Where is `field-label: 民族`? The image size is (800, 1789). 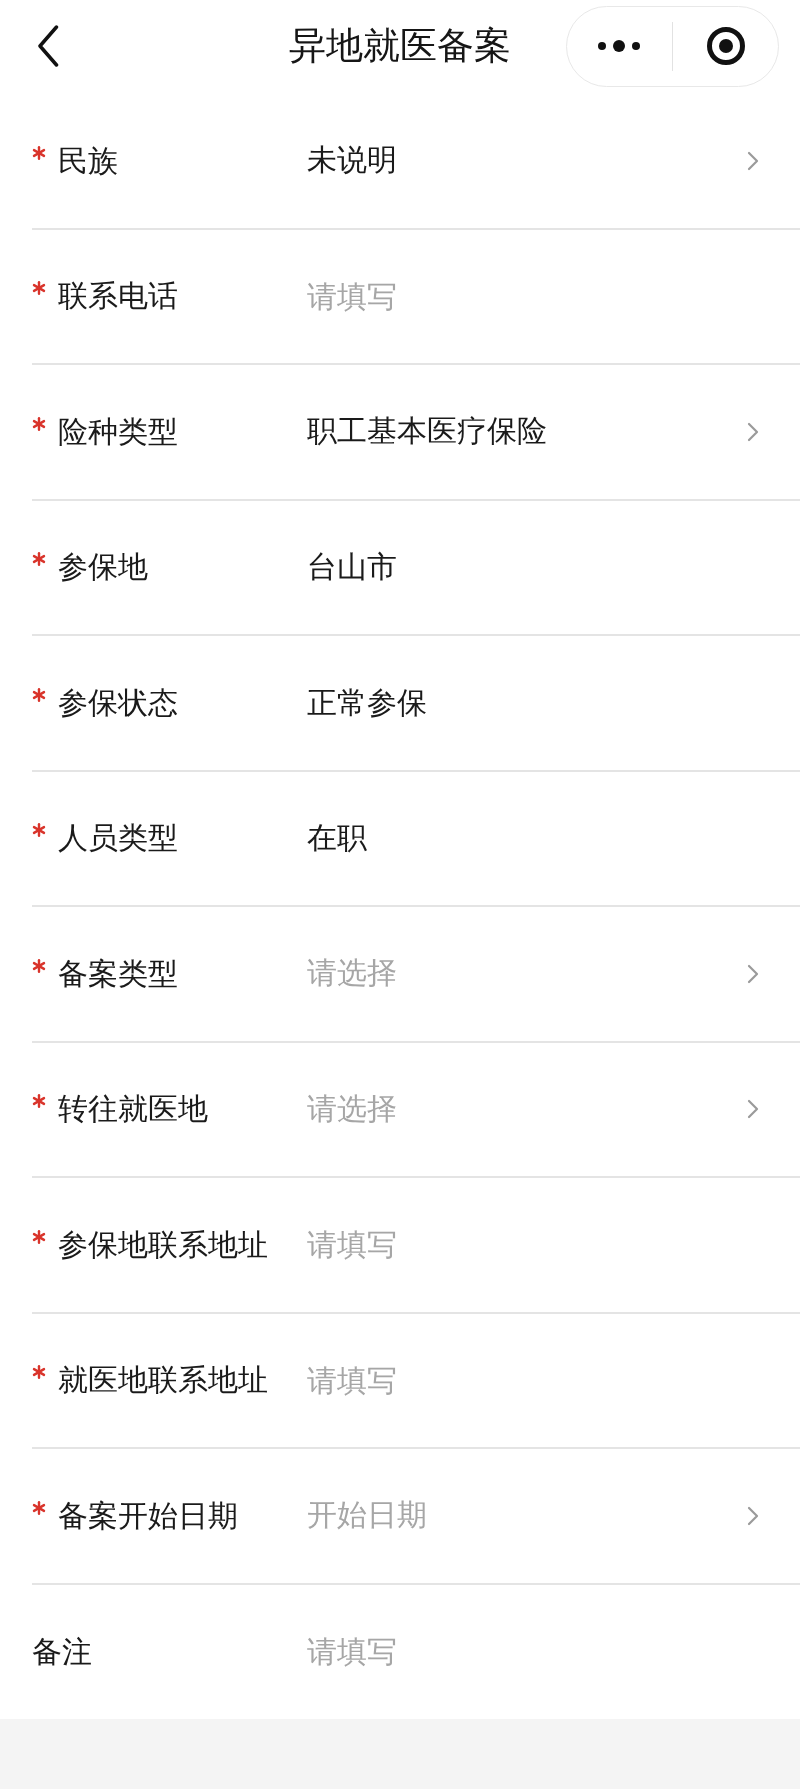
field-label: 民族 is located at coordinates (88, 160).